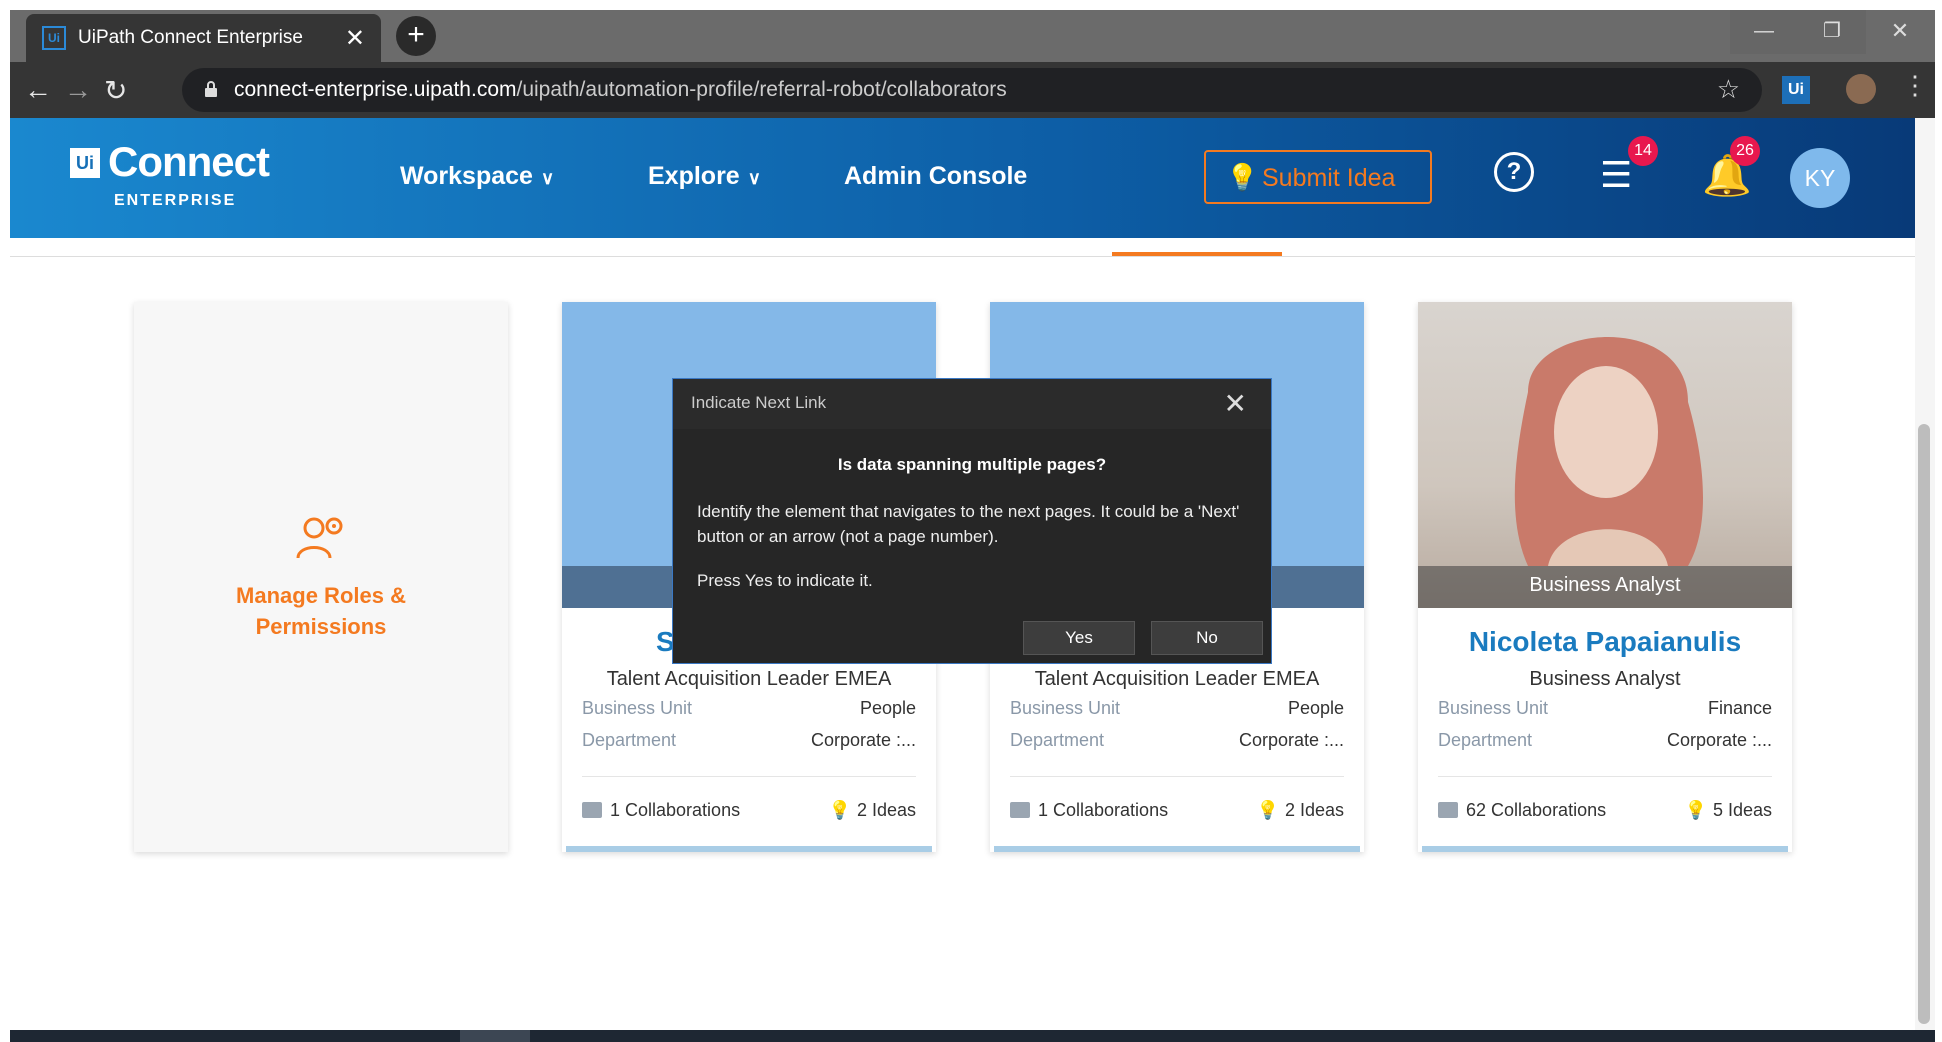  I want to click on user-settings-icon, so click(319, 538).